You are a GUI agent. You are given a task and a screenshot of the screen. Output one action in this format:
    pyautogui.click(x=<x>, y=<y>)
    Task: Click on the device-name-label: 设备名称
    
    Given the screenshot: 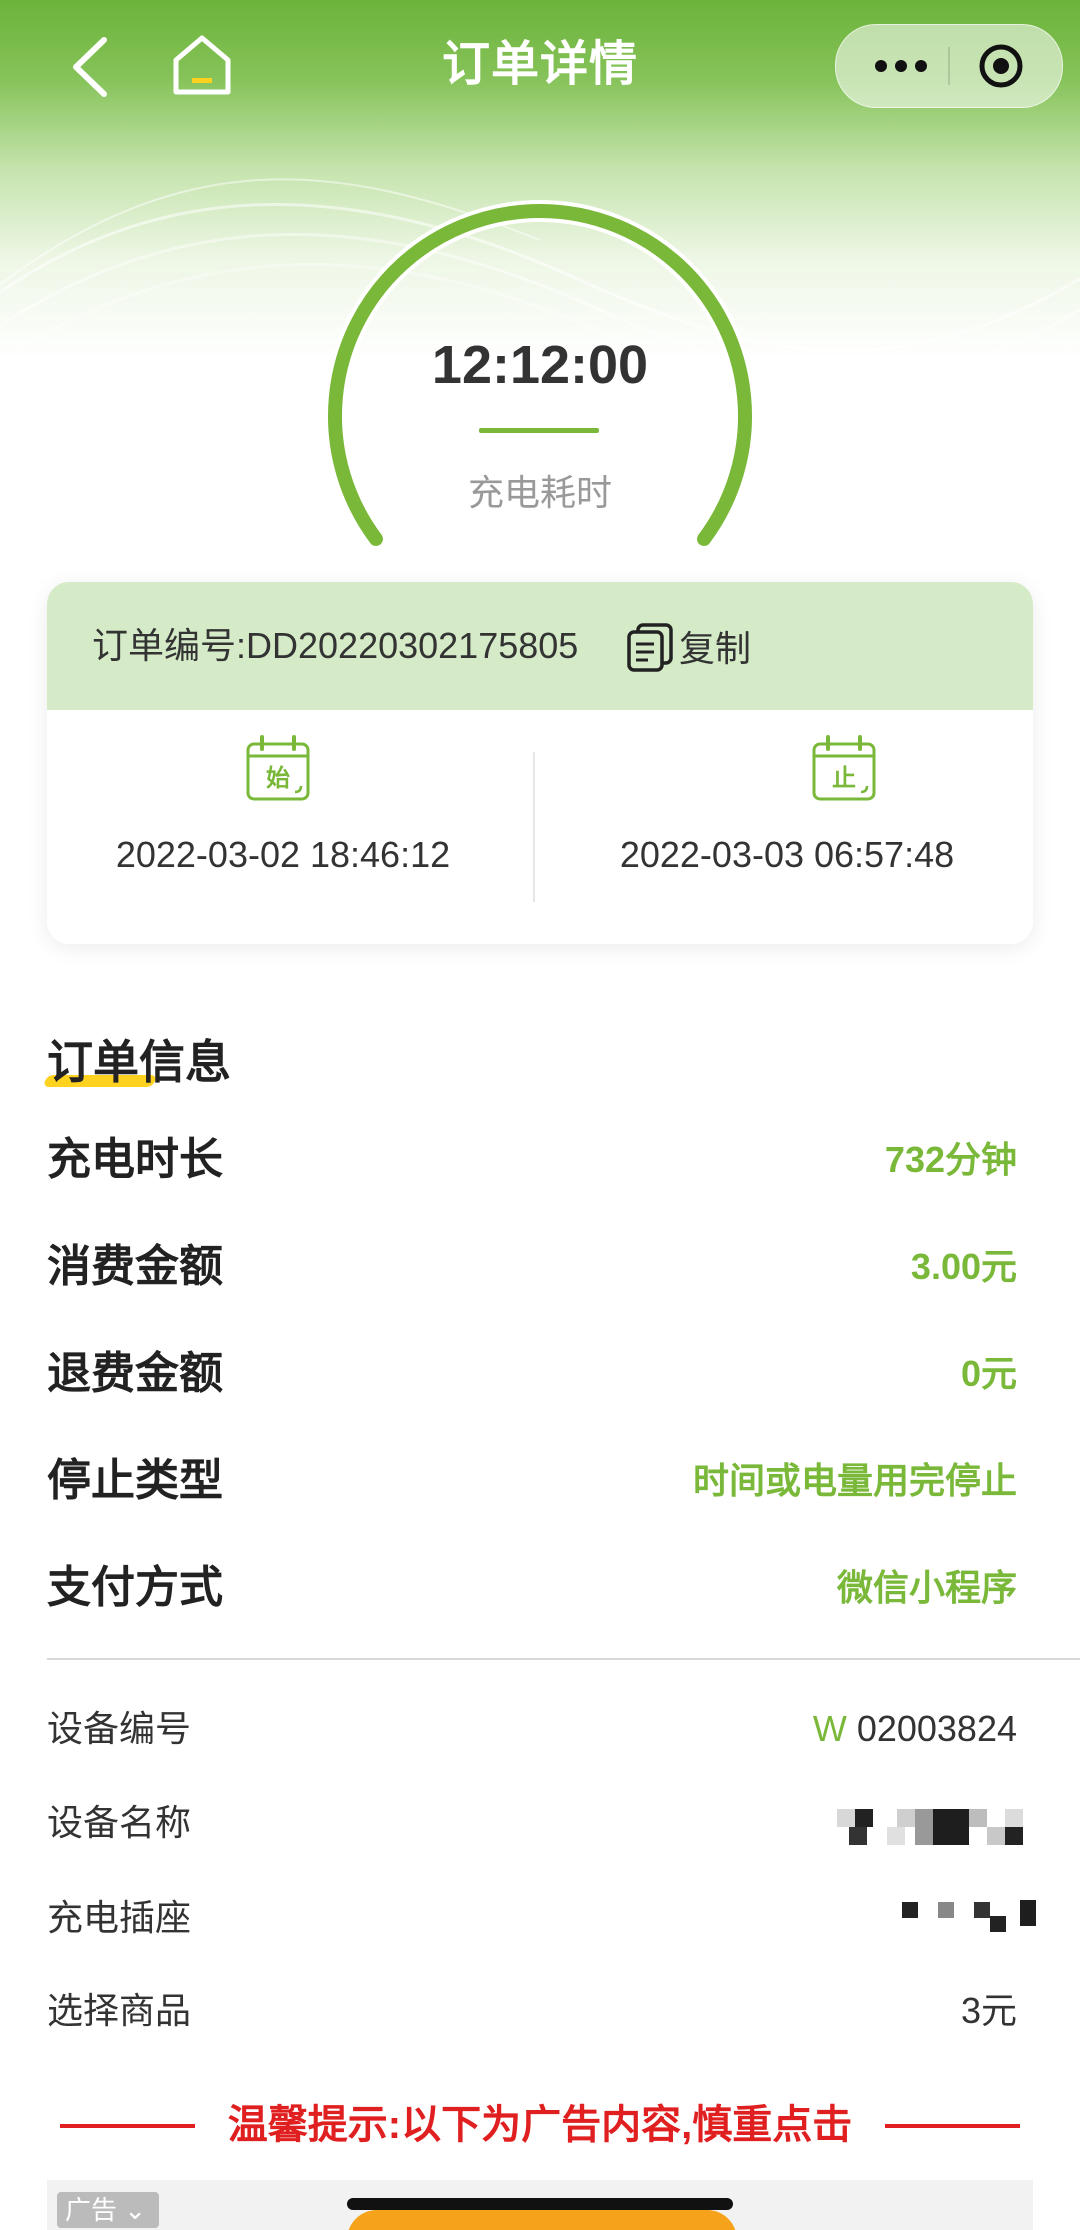 What is the action you would take?
    pyautogui.click(x=119, y=1822)
    